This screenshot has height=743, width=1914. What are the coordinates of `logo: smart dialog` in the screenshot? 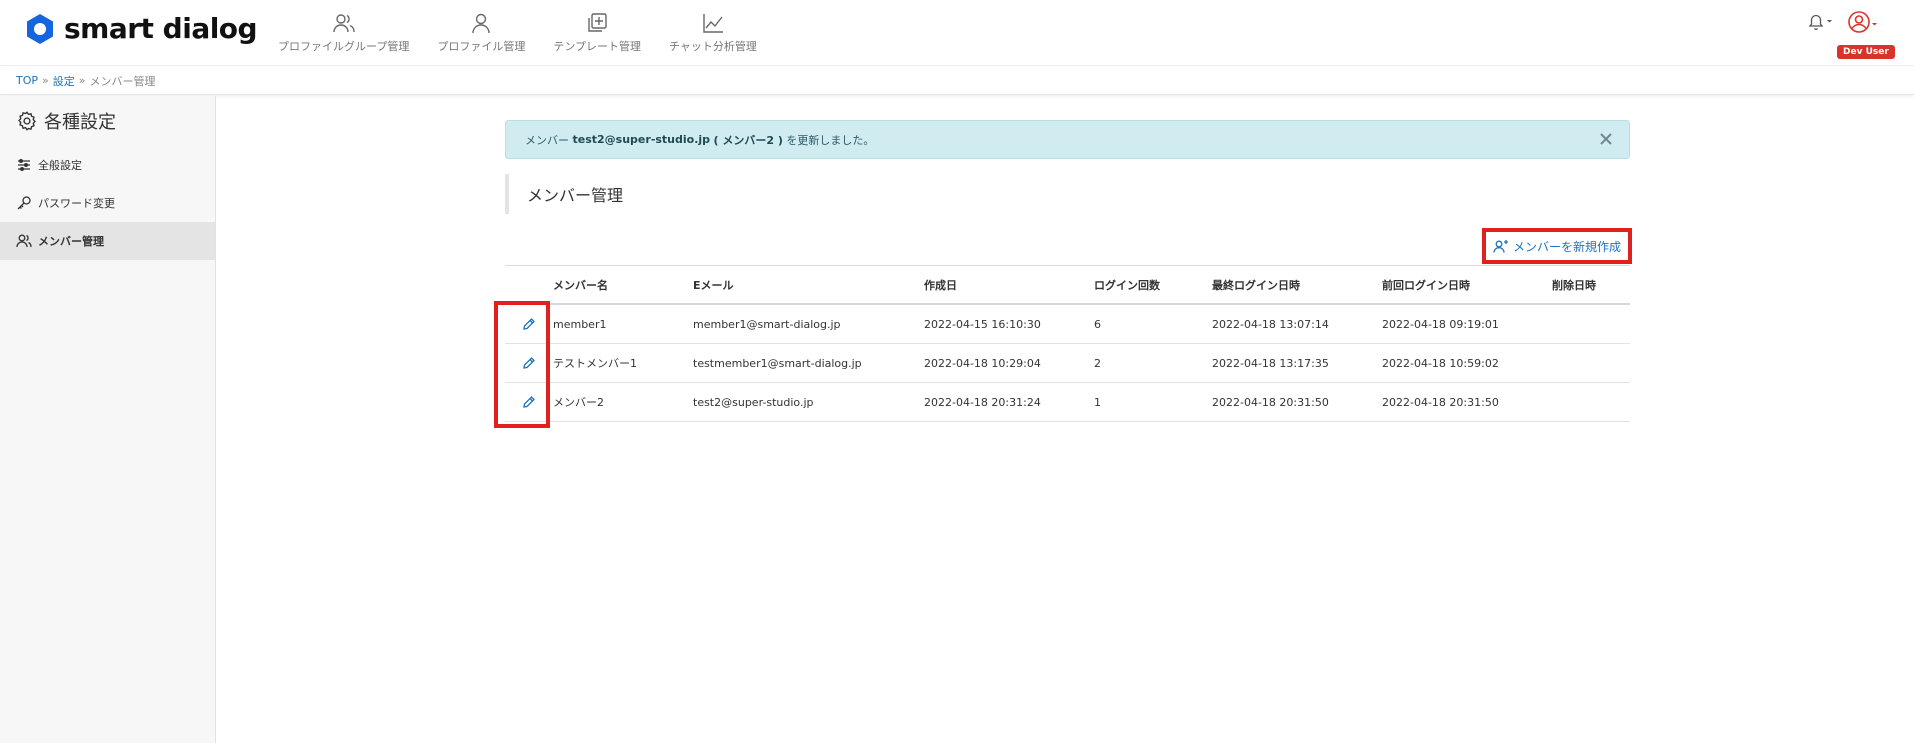 It's located at (141, 28).